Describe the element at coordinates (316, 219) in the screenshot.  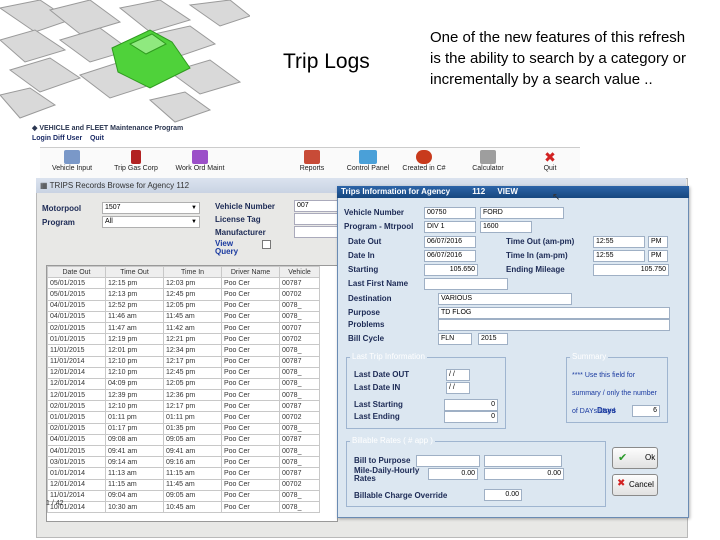
I see `license-tag-input` at that location.